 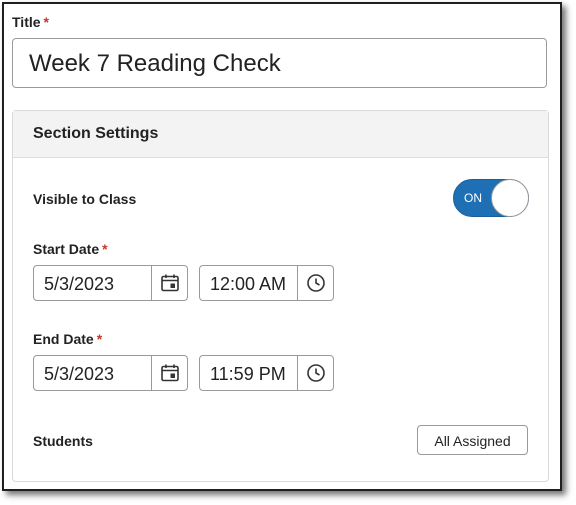 I want to click on start-date-input: 5/3/2023, so click(x=110, y=283).